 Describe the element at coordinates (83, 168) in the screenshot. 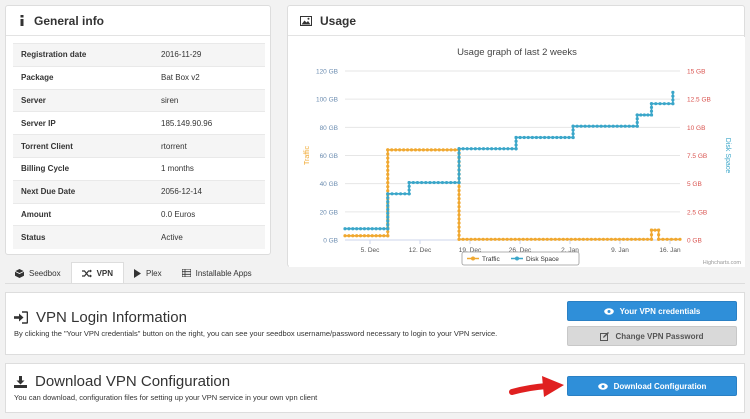

I see `row-key: Billing Cycle` at that location.